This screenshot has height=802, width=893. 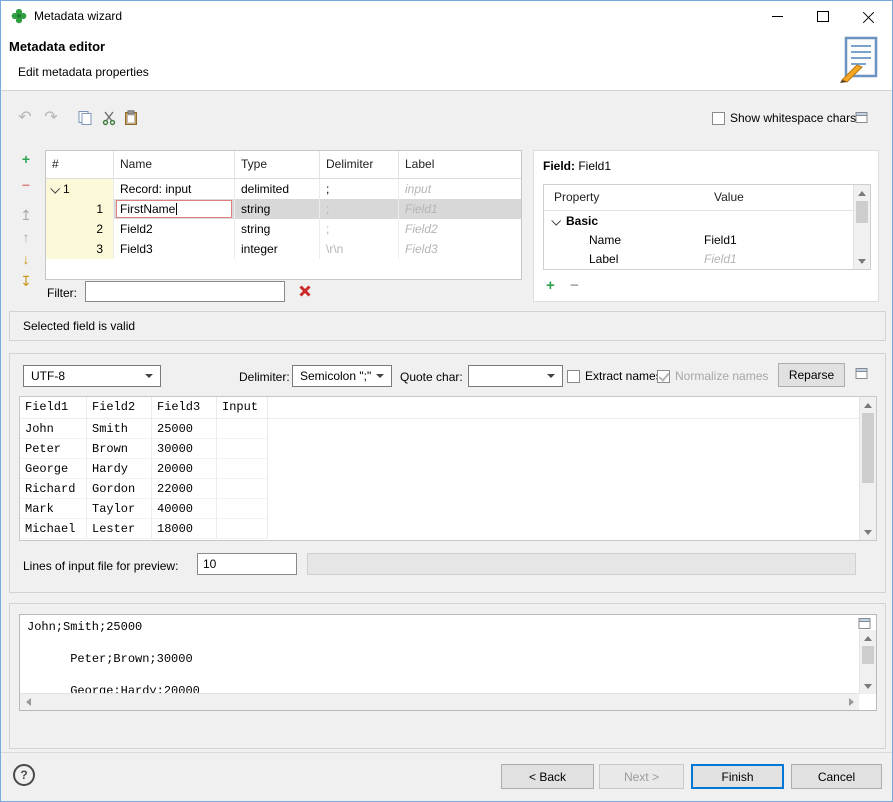 What do you see at coordinates (24, 775) in the screenshot?
I see `help-button: ?` at bounding box center [24, 775].